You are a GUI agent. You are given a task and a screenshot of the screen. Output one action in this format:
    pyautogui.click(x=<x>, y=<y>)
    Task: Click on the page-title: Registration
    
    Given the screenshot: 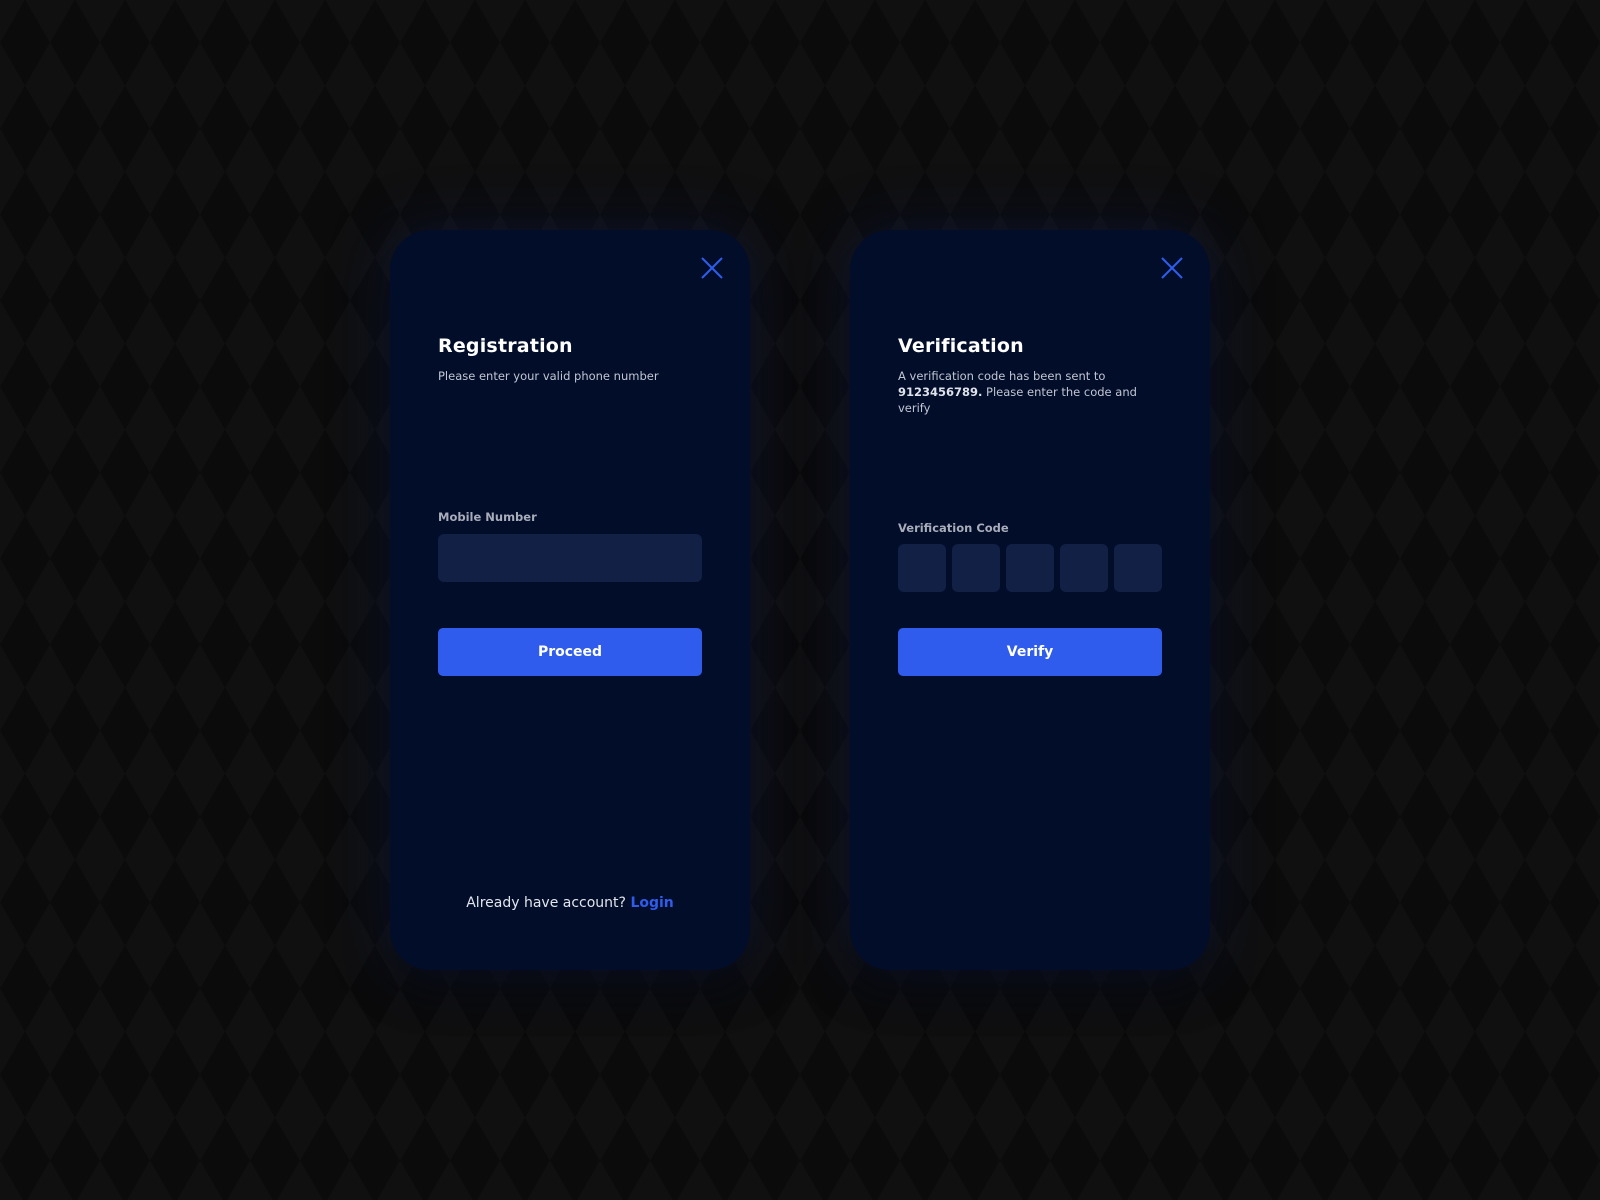 What is the action you would take?
    pyautogui.click(x=505, y=346)
    